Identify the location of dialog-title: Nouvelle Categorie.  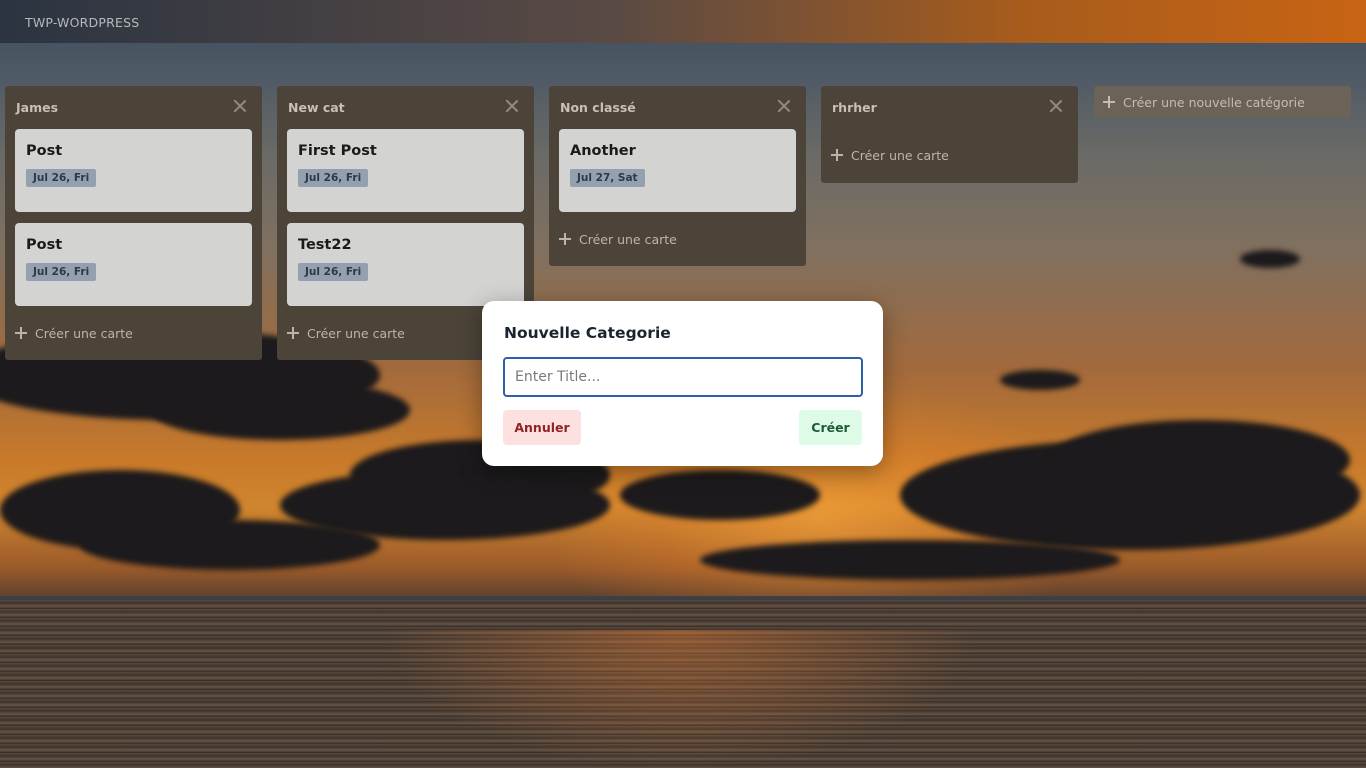
(587, 333).